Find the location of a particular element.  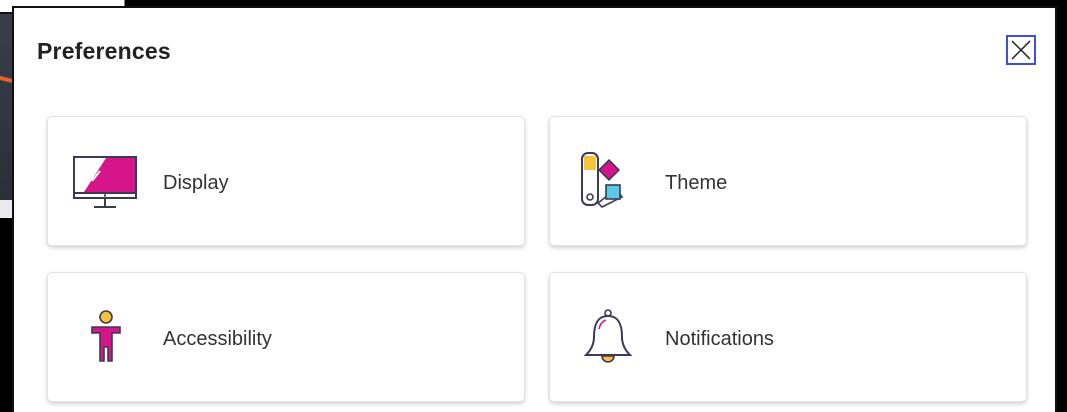

notifications-card: Notifications is located at coordinates (788, 337).